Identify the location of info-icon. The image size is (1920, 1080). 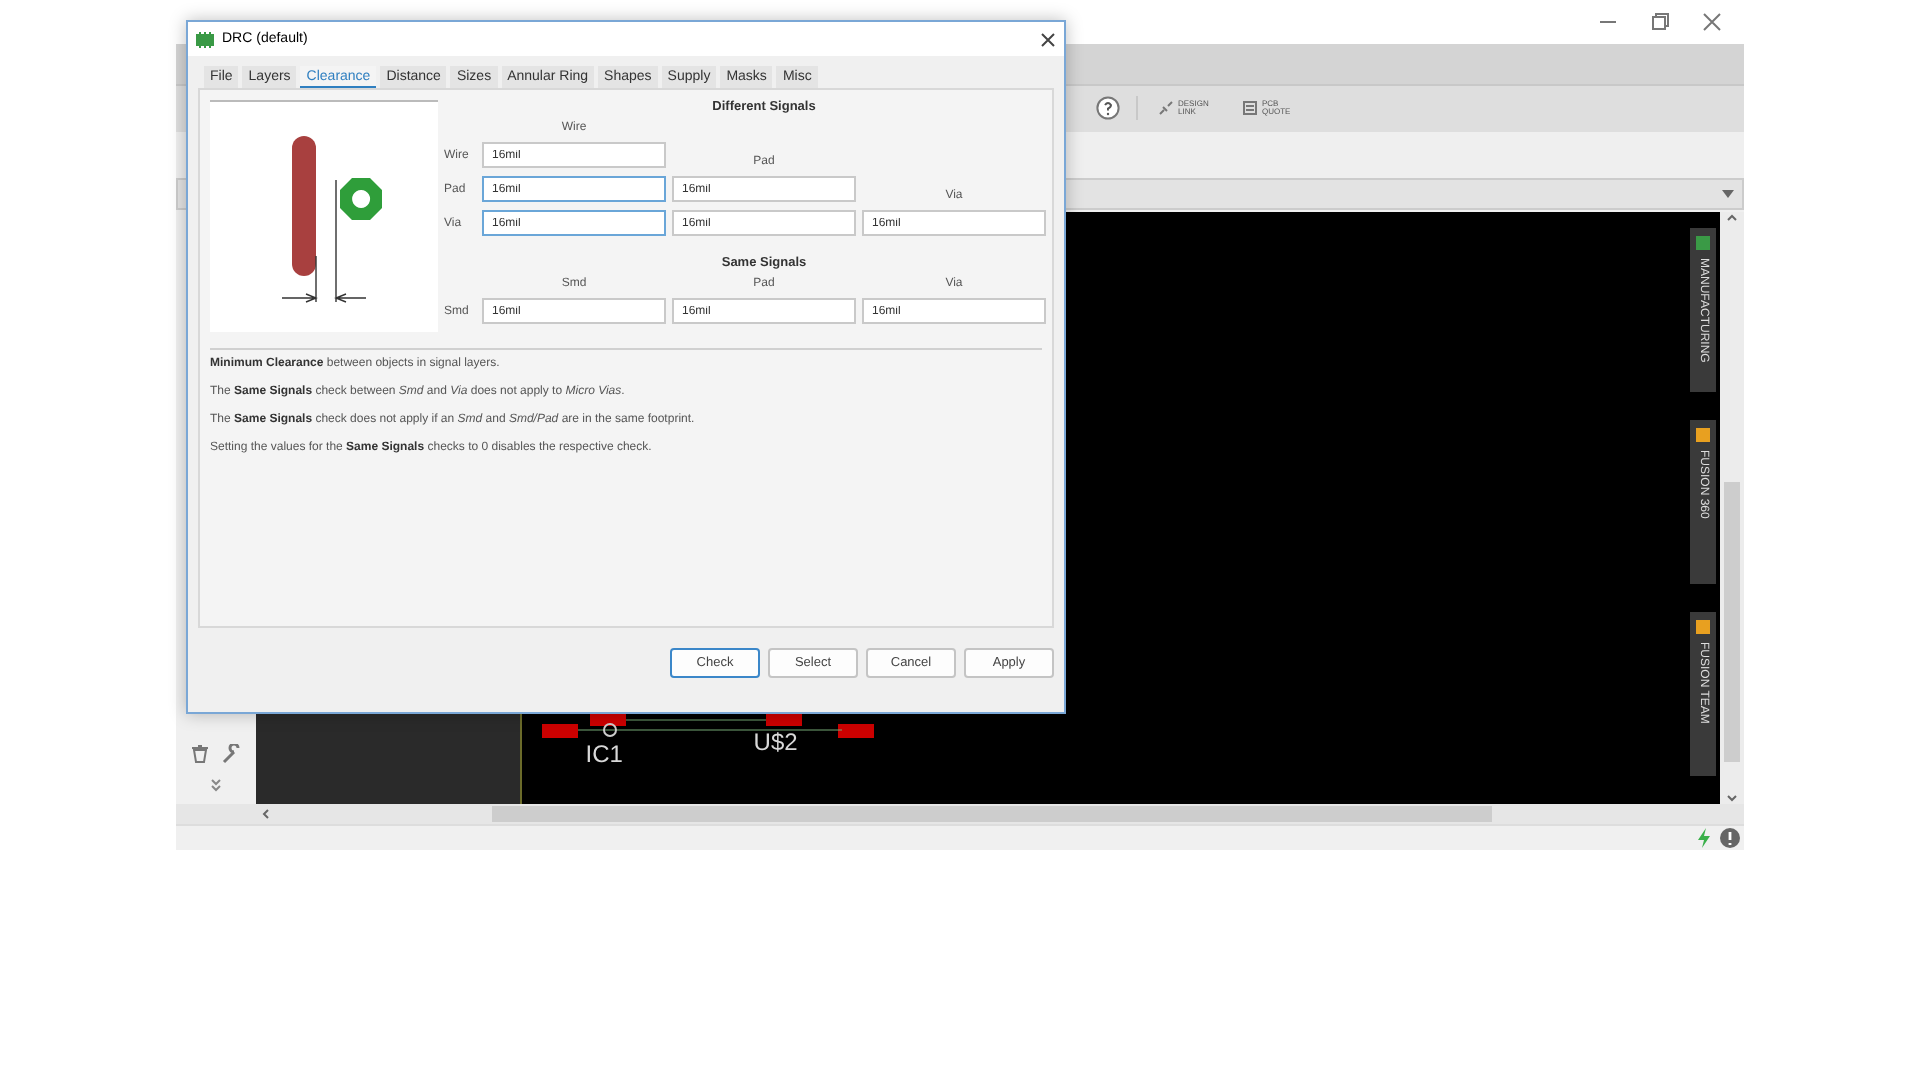
(1730, 838).